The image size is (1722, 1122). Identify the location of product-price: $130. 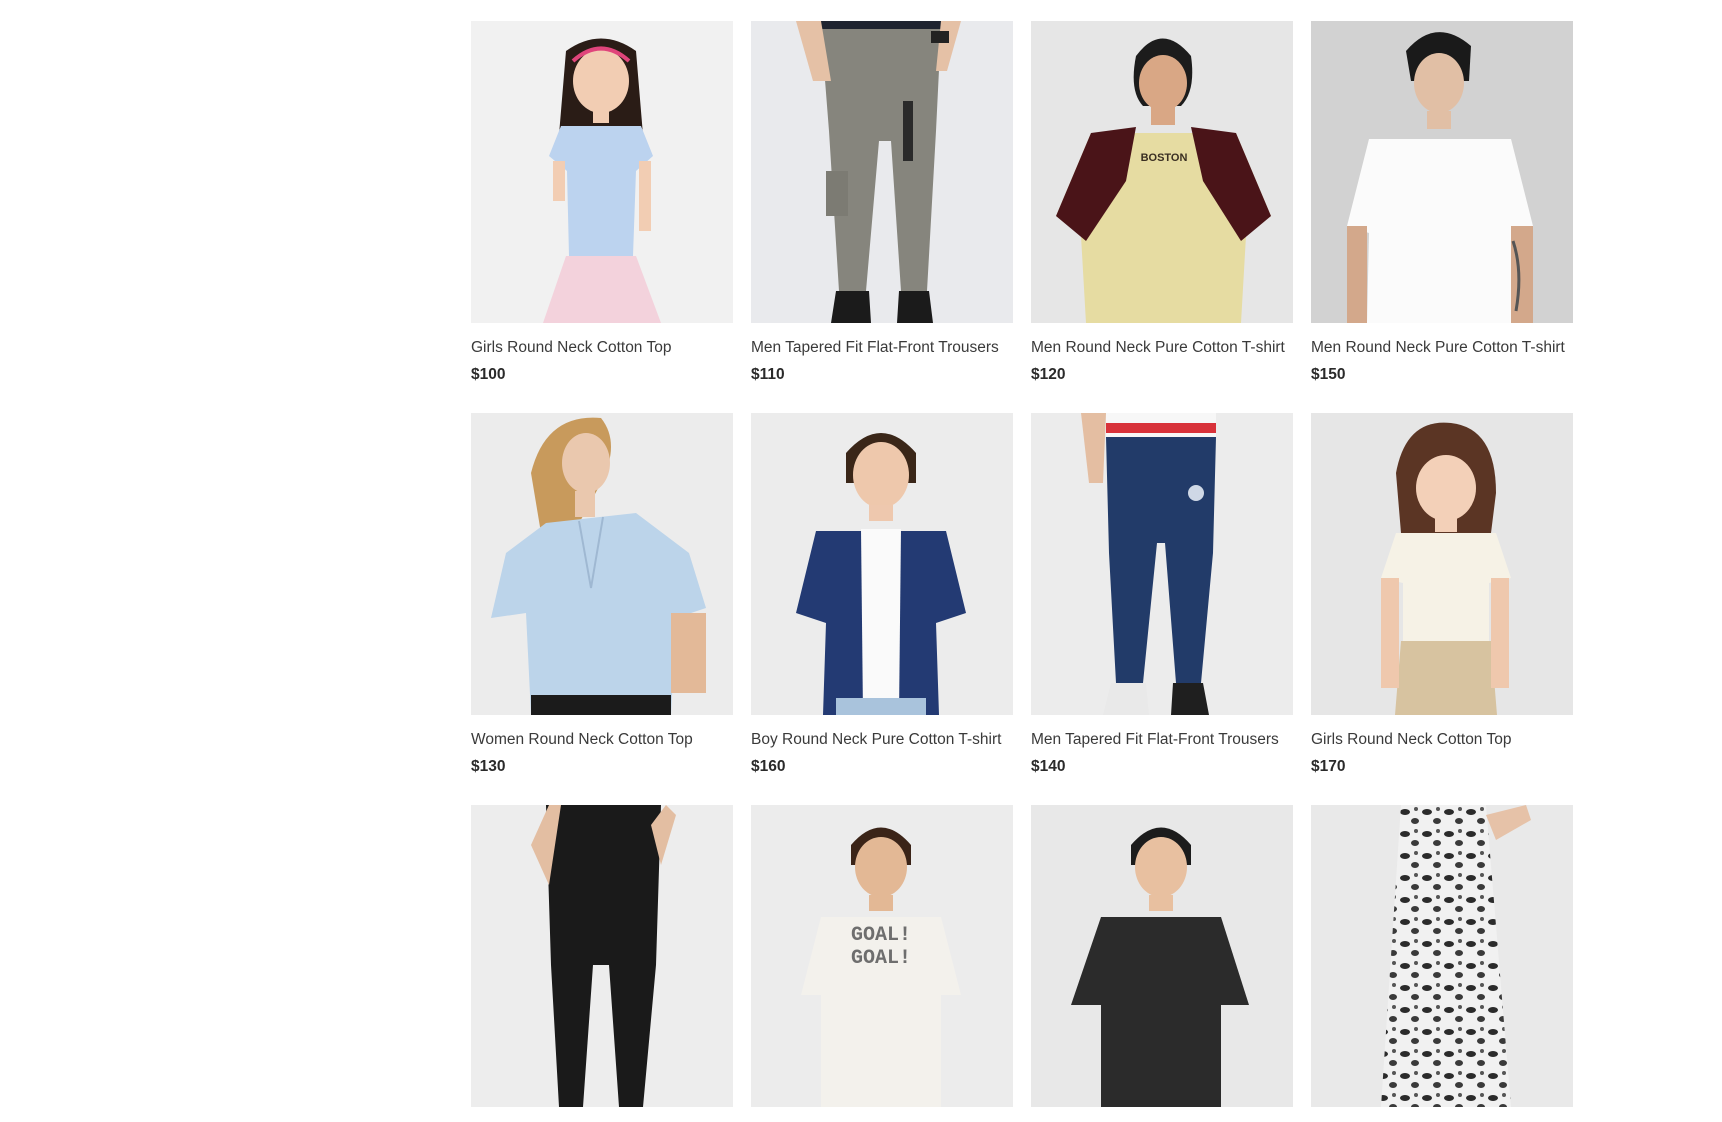
(488, 766).